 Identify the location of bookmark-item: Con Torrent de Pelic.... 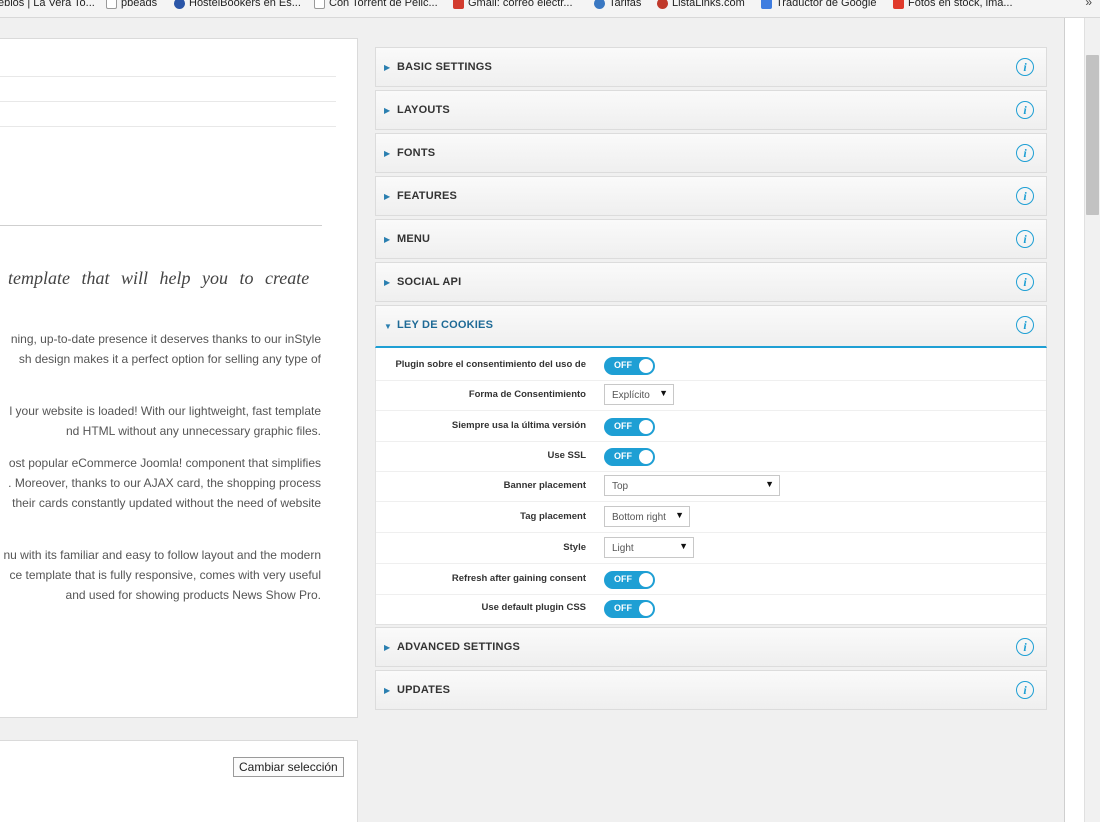
(376, 6).